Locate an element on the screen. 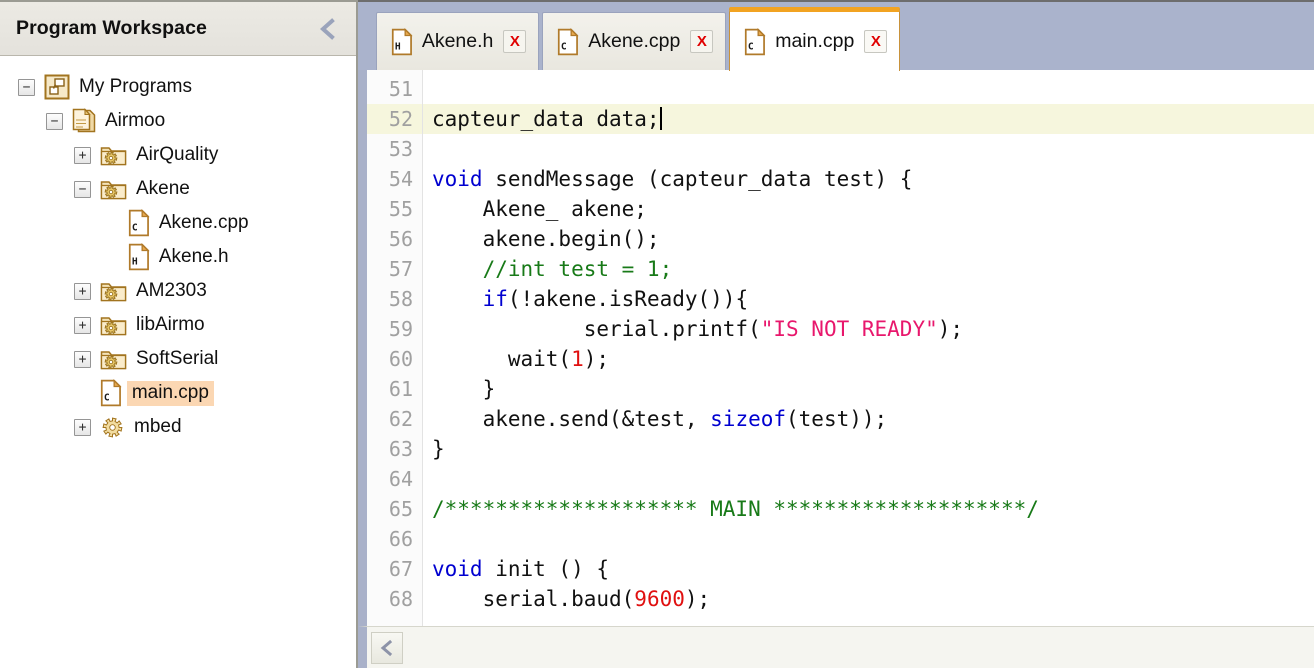 This screenshot has height=668, width=1314. tree-item-my-programs: − My Programs is located at coordinates (178, 87).